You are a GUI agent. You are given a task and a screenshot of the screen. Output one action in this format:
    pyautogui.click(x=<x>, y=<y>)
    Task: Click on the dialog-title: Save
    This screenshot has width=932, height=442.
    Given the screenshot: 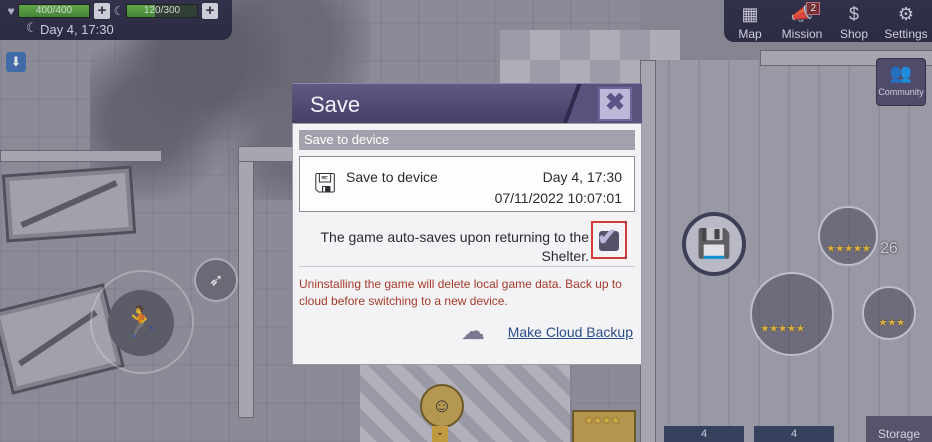 What is the action you would take?
    pyautogui.click(x=335, y=104)
    